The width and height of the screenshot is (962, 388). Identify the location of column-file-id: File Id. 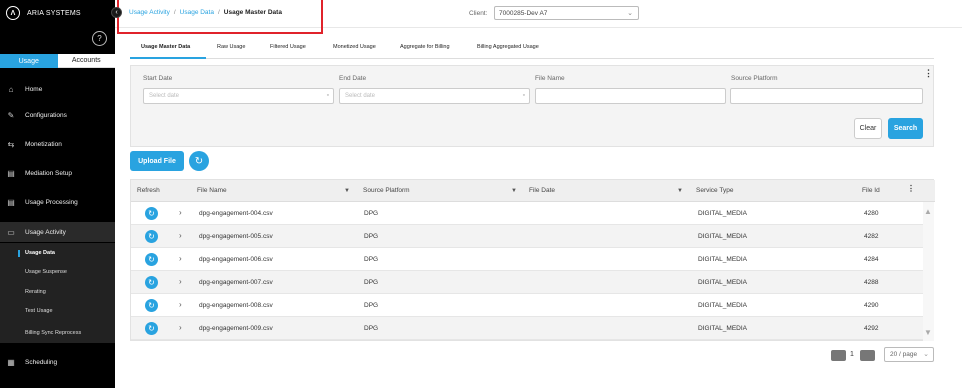
(871, 190).